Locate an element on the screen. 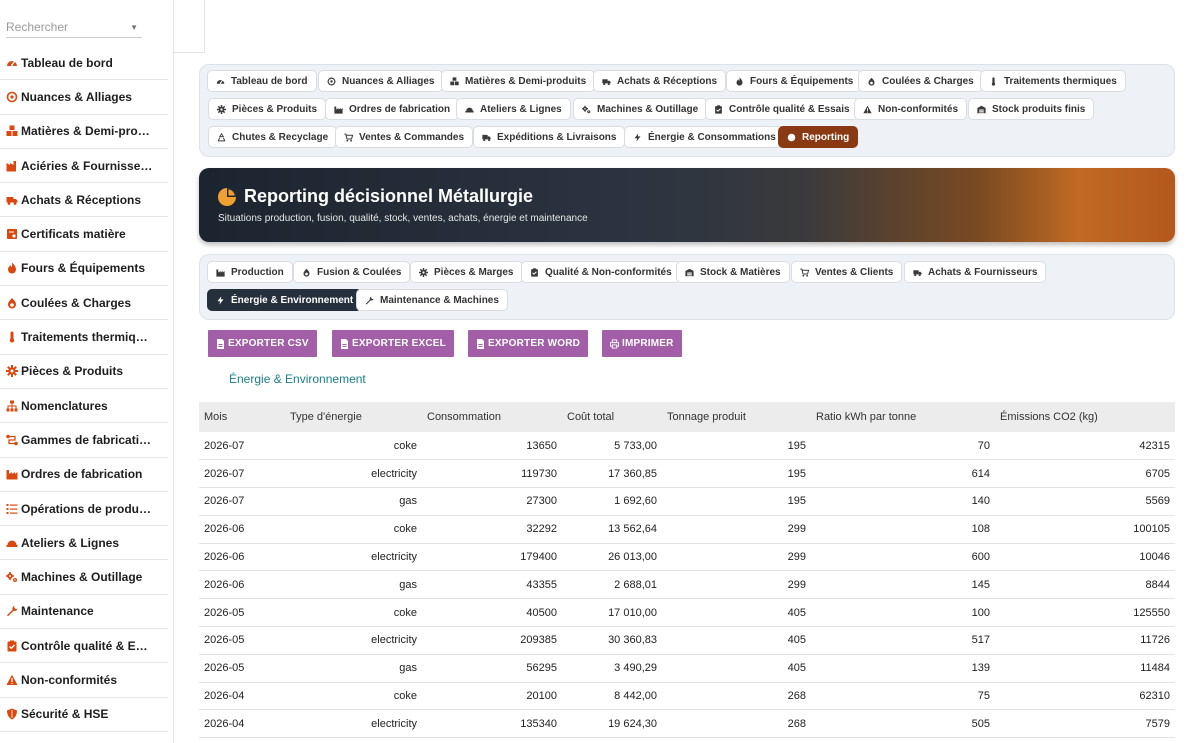  table-cell: 56295 is located at coordinates (492, 668).